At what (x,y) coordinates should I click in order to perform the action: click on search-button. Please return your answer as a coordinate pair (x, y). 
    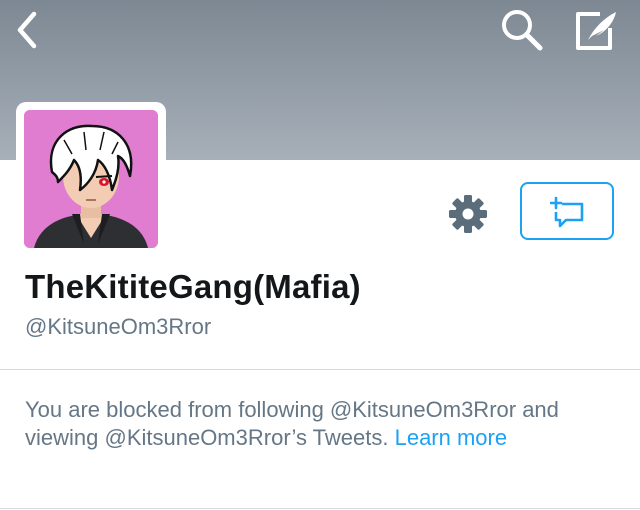
    Looking at the image, I should click on (522, 30).